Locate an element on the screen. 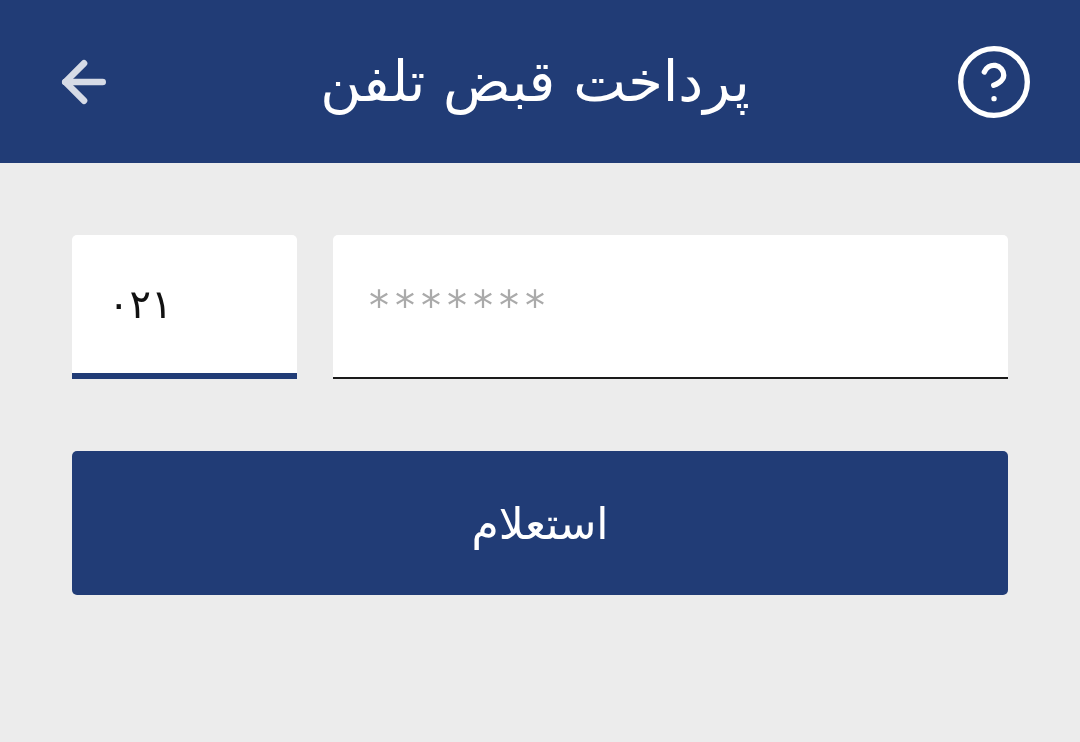 The height and width of the screenshot is (742, 1080). phone-number-field: ******* is located at coordinates (670, 307).